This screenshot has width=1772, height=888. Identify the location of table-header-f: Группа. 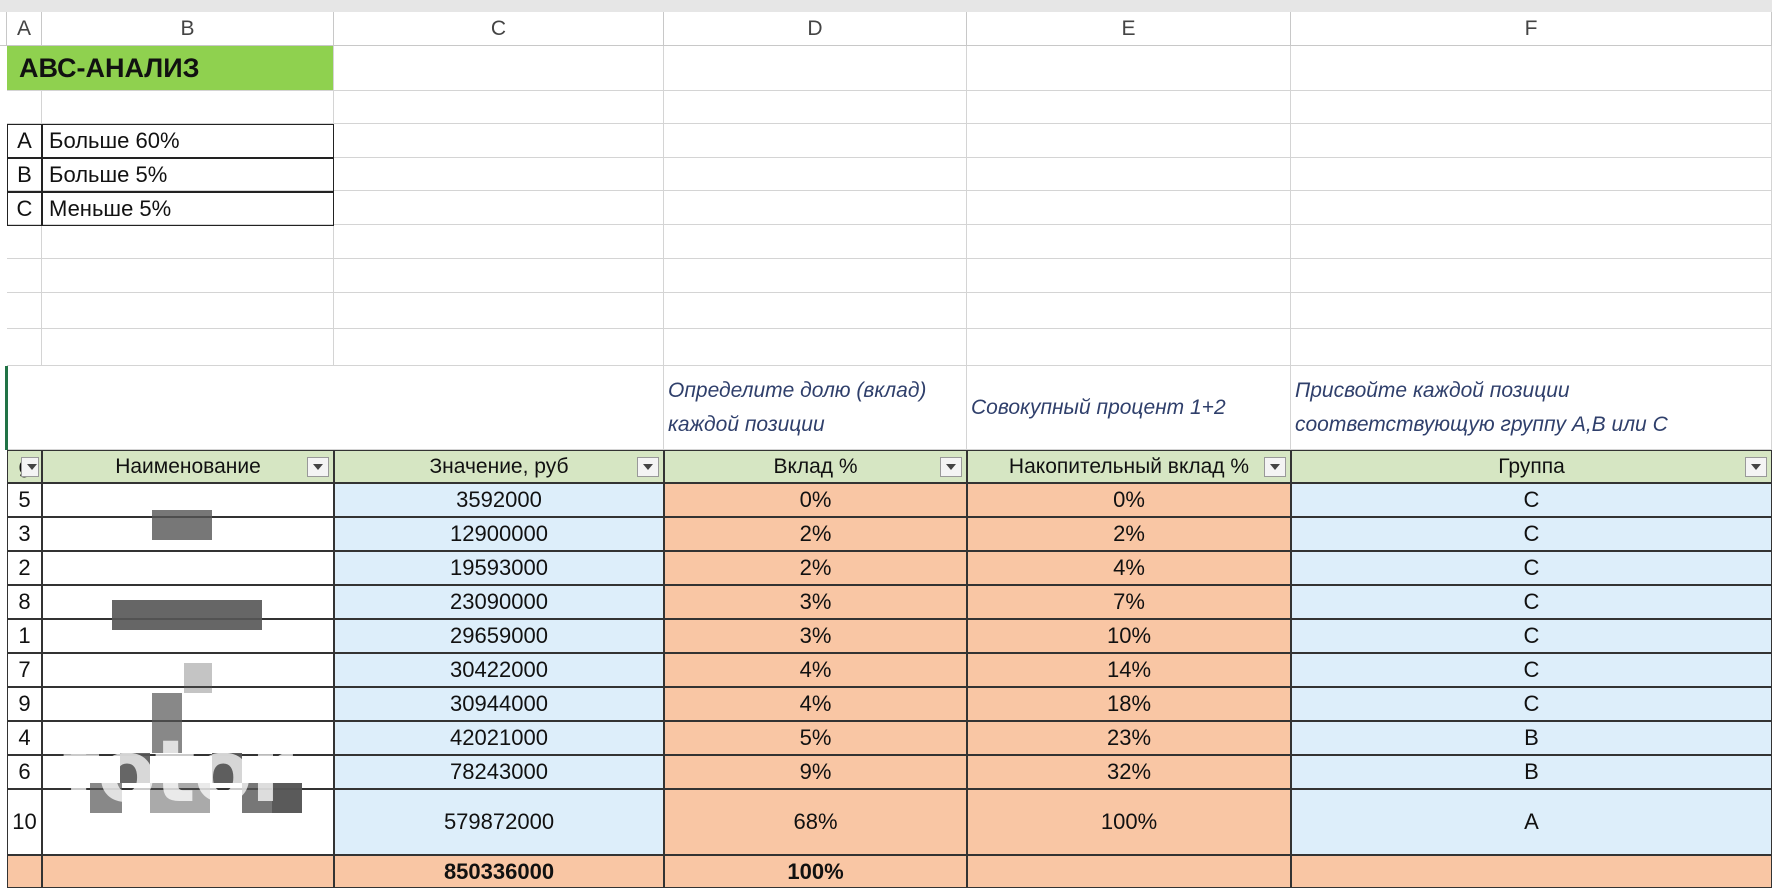
(1531, 466).